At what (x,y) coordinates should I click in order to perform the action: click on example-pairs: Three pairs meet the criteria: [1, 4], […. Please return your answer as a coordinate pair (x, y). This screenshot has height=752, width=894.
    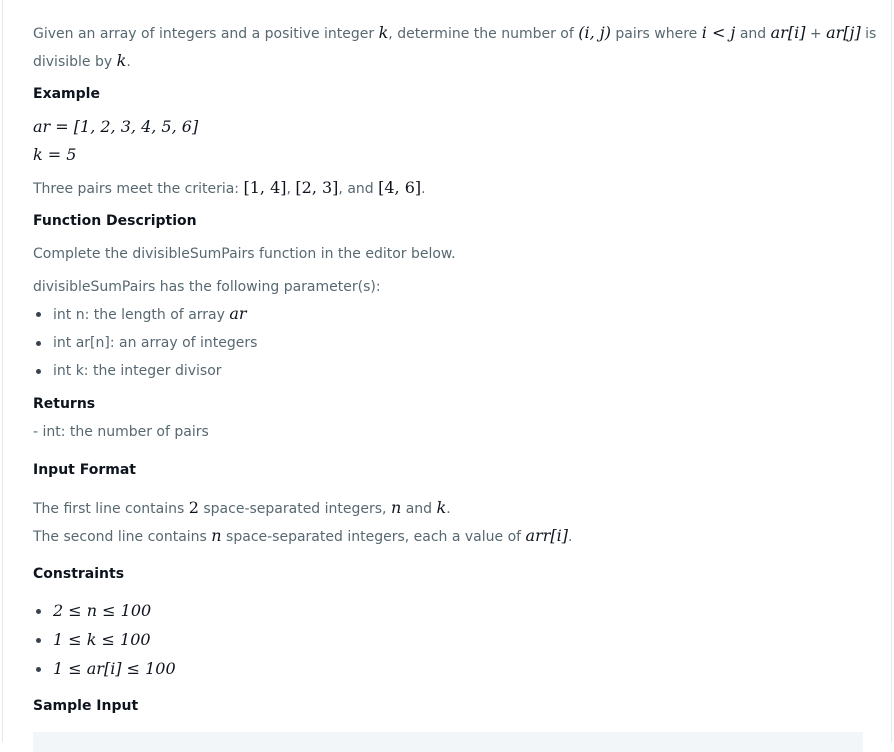
    Looking at the image, I should click on (229, 187).